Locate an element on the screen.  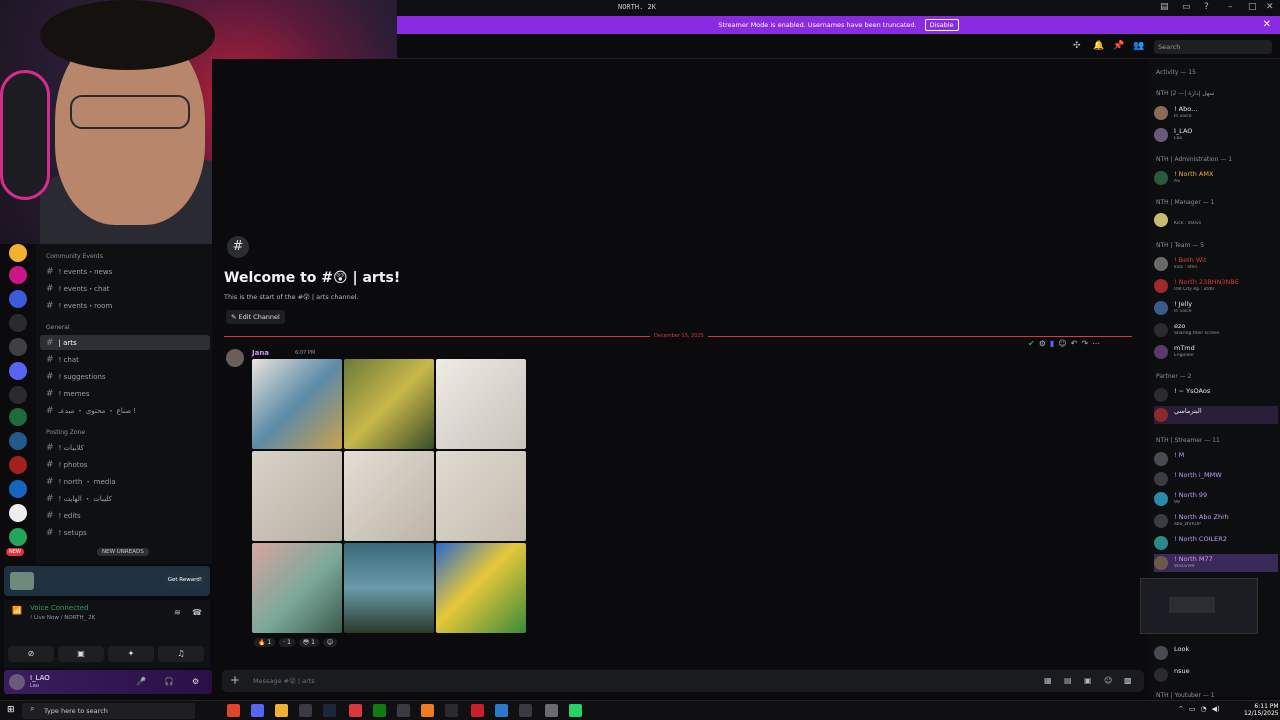
bell-icon: 🔔 is located at coordinates (1098, 46).